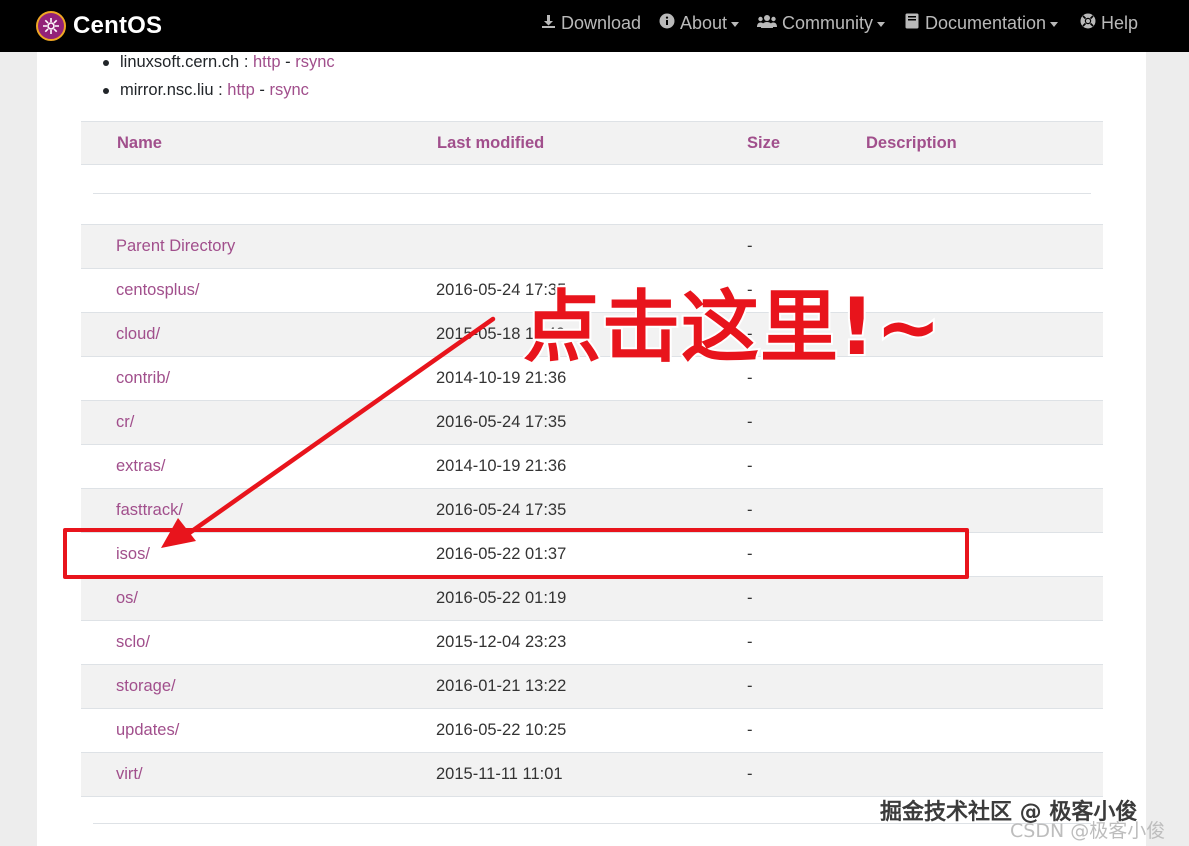 This screenshot has height=846, width=1189. What do you see at coordinates (592, 796) in the screenshot?
I see `table-bottom-border` at bounding box center [592, 796].